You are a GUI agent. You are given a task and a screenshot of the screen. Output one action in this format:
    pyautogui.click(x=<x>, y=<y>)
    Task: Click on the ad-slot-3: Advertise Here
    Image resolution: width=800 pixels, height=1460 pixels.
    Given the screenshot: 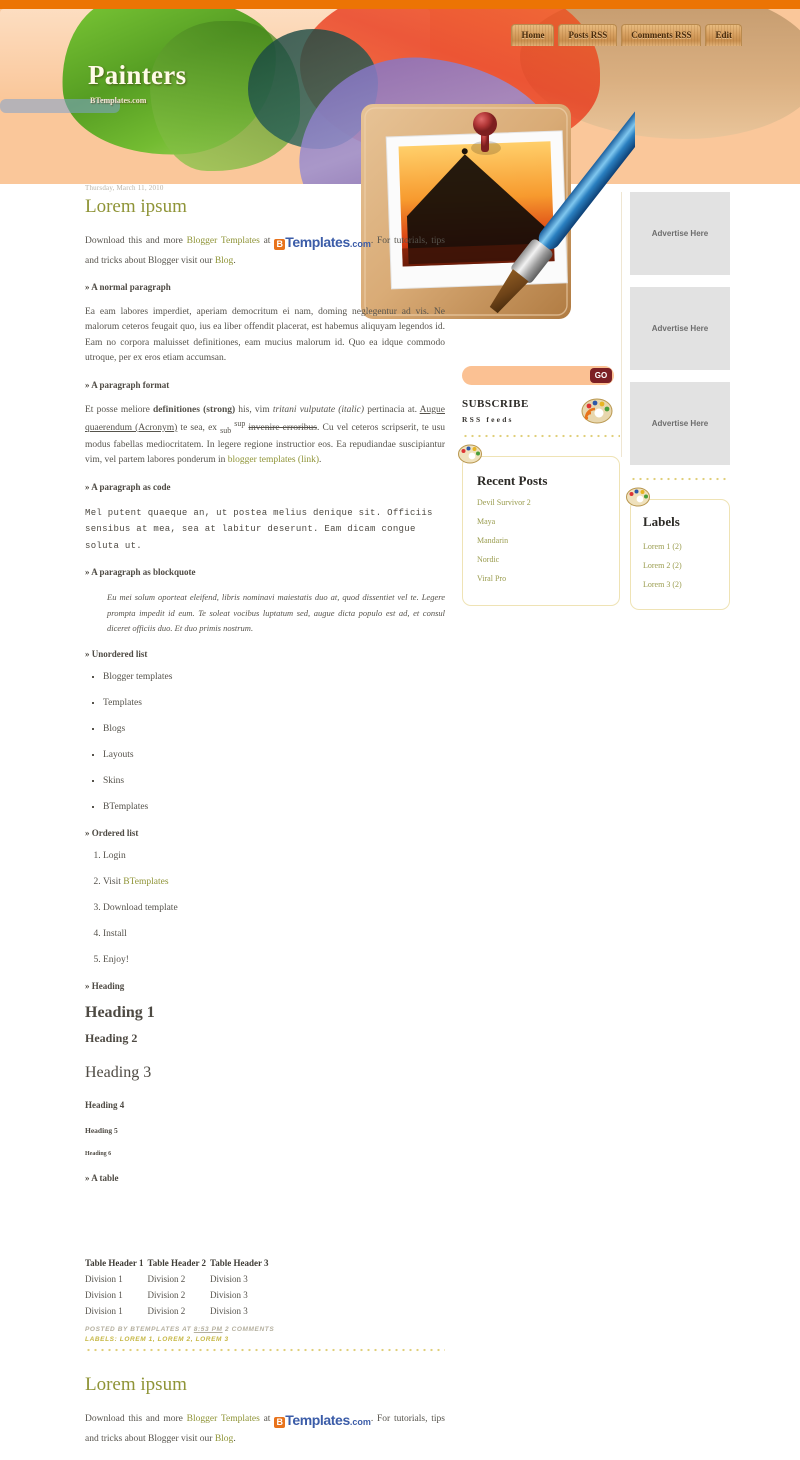 What is the action you would take?
    pyautogui.click(x=680, y=423)
    